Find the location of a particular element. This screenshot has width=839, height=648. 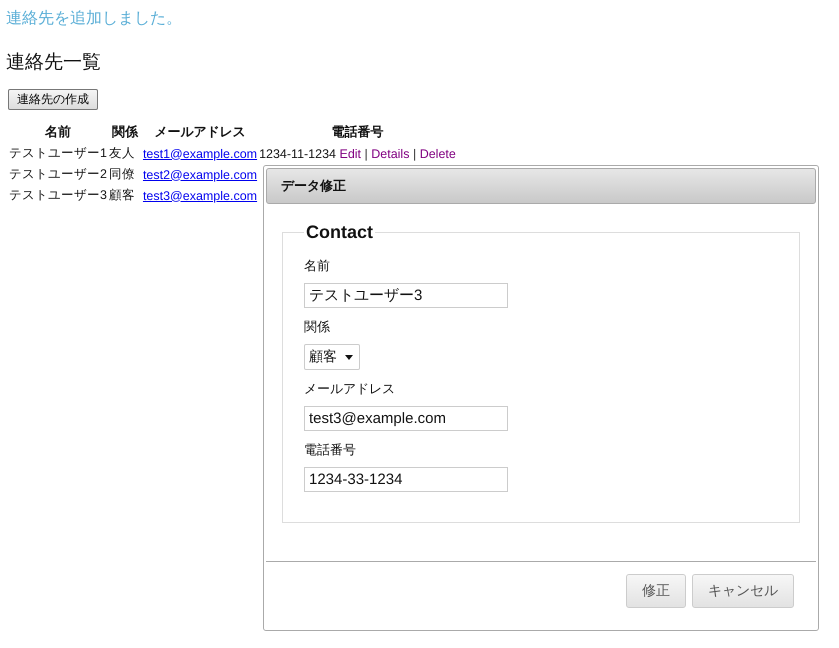

table-cell-text: 友人 is located at coordinates (122, 153).